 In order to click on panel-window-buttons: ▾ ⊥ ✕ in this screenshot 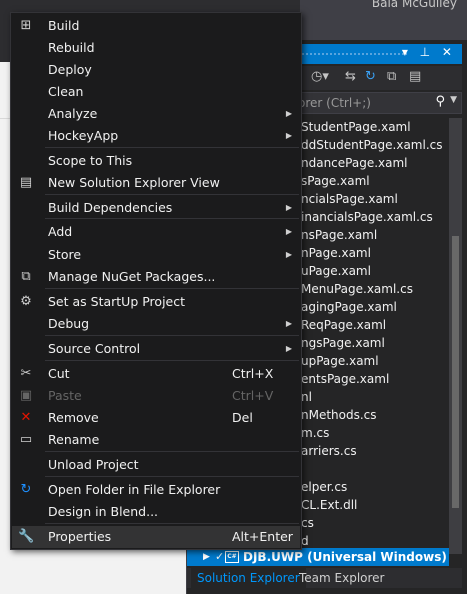, I will do `click(429, 52)`.